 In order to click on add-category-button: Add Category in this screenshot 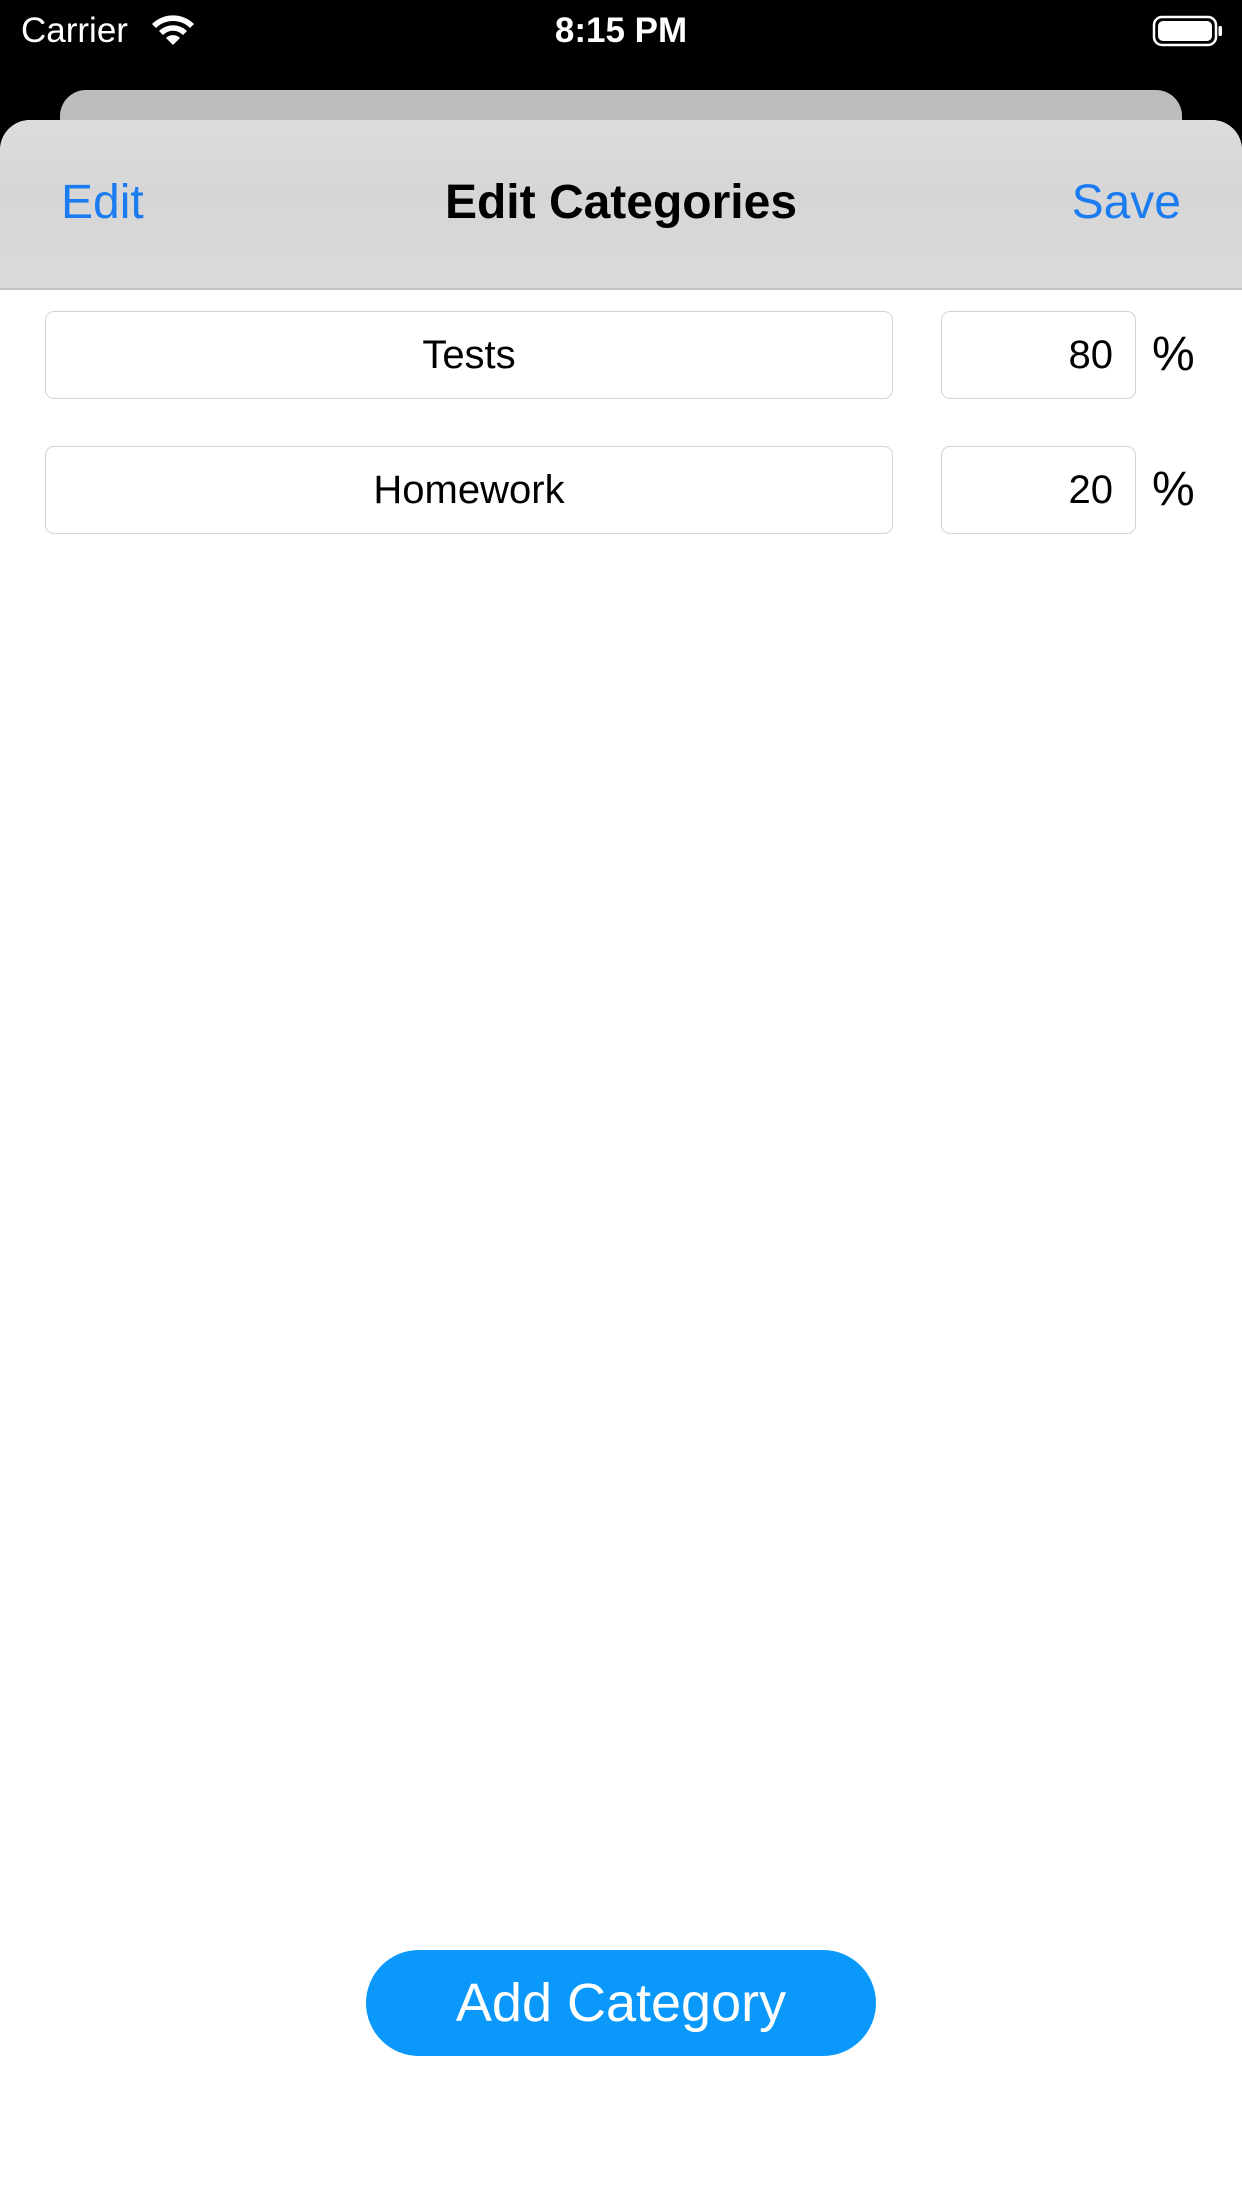, I will do `click(621, 2003)`.